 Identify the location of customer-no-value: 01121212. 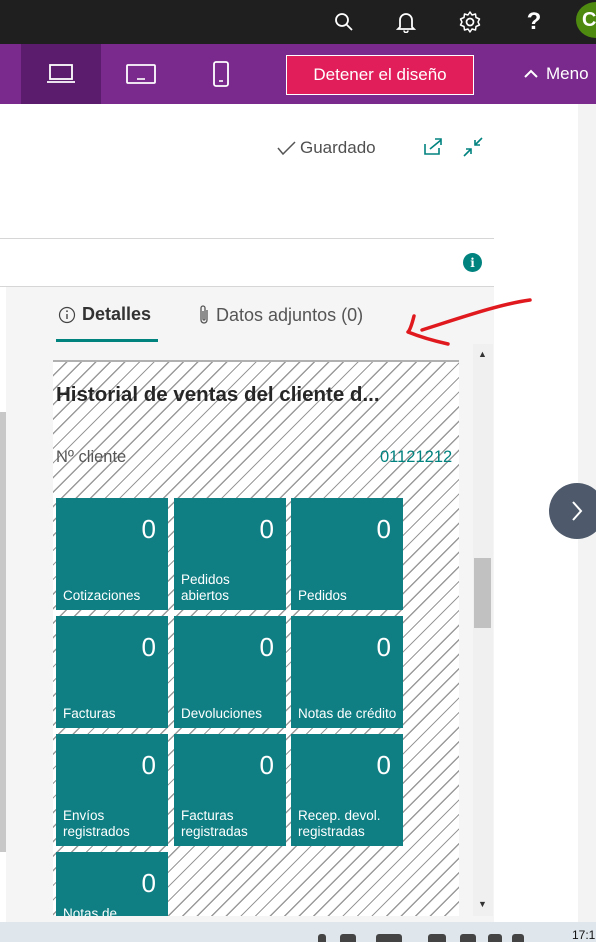
(416, 457).